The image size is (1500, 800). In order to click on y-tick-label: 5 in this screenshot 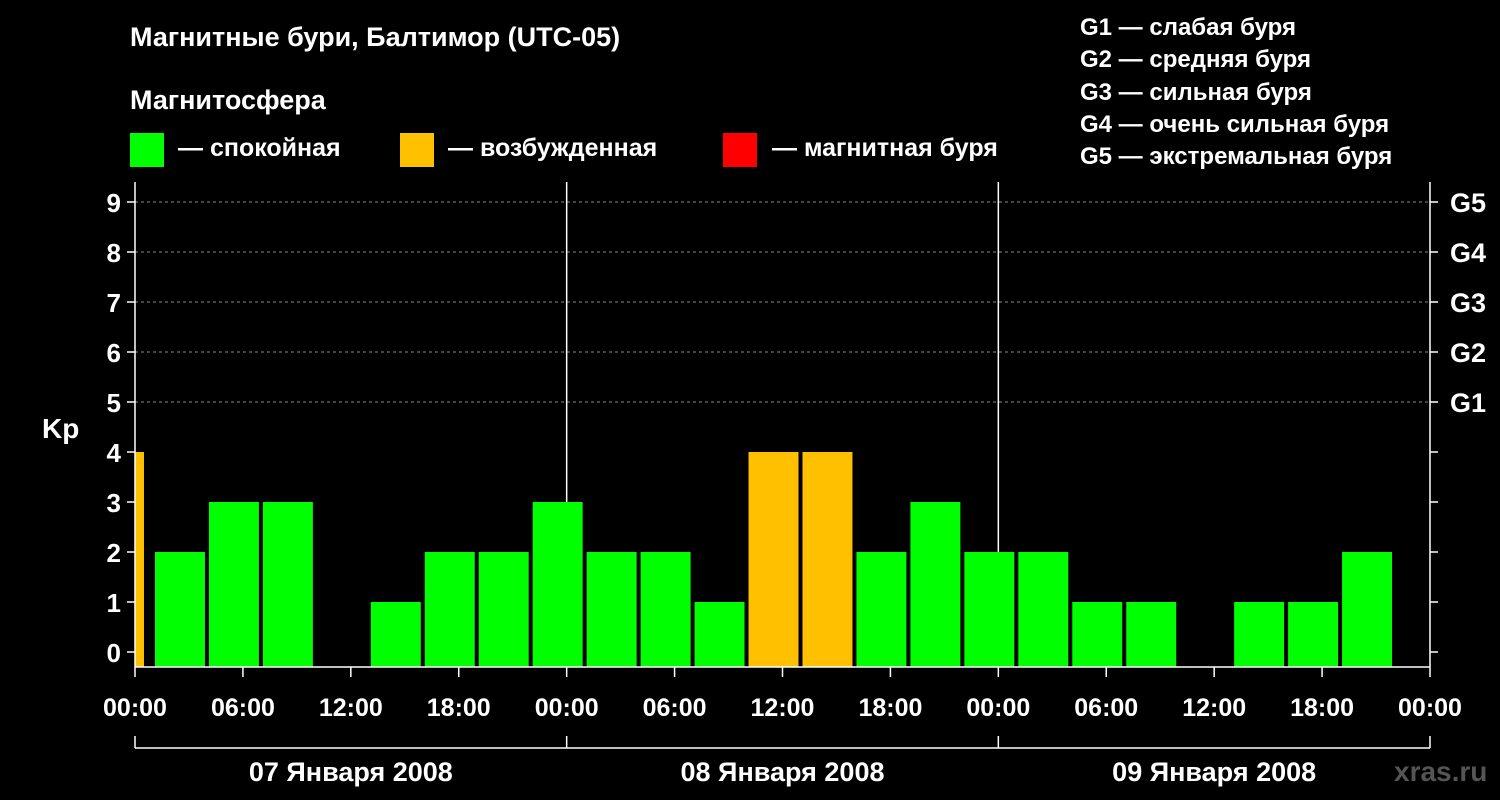, I will do `click(114, 403)`.